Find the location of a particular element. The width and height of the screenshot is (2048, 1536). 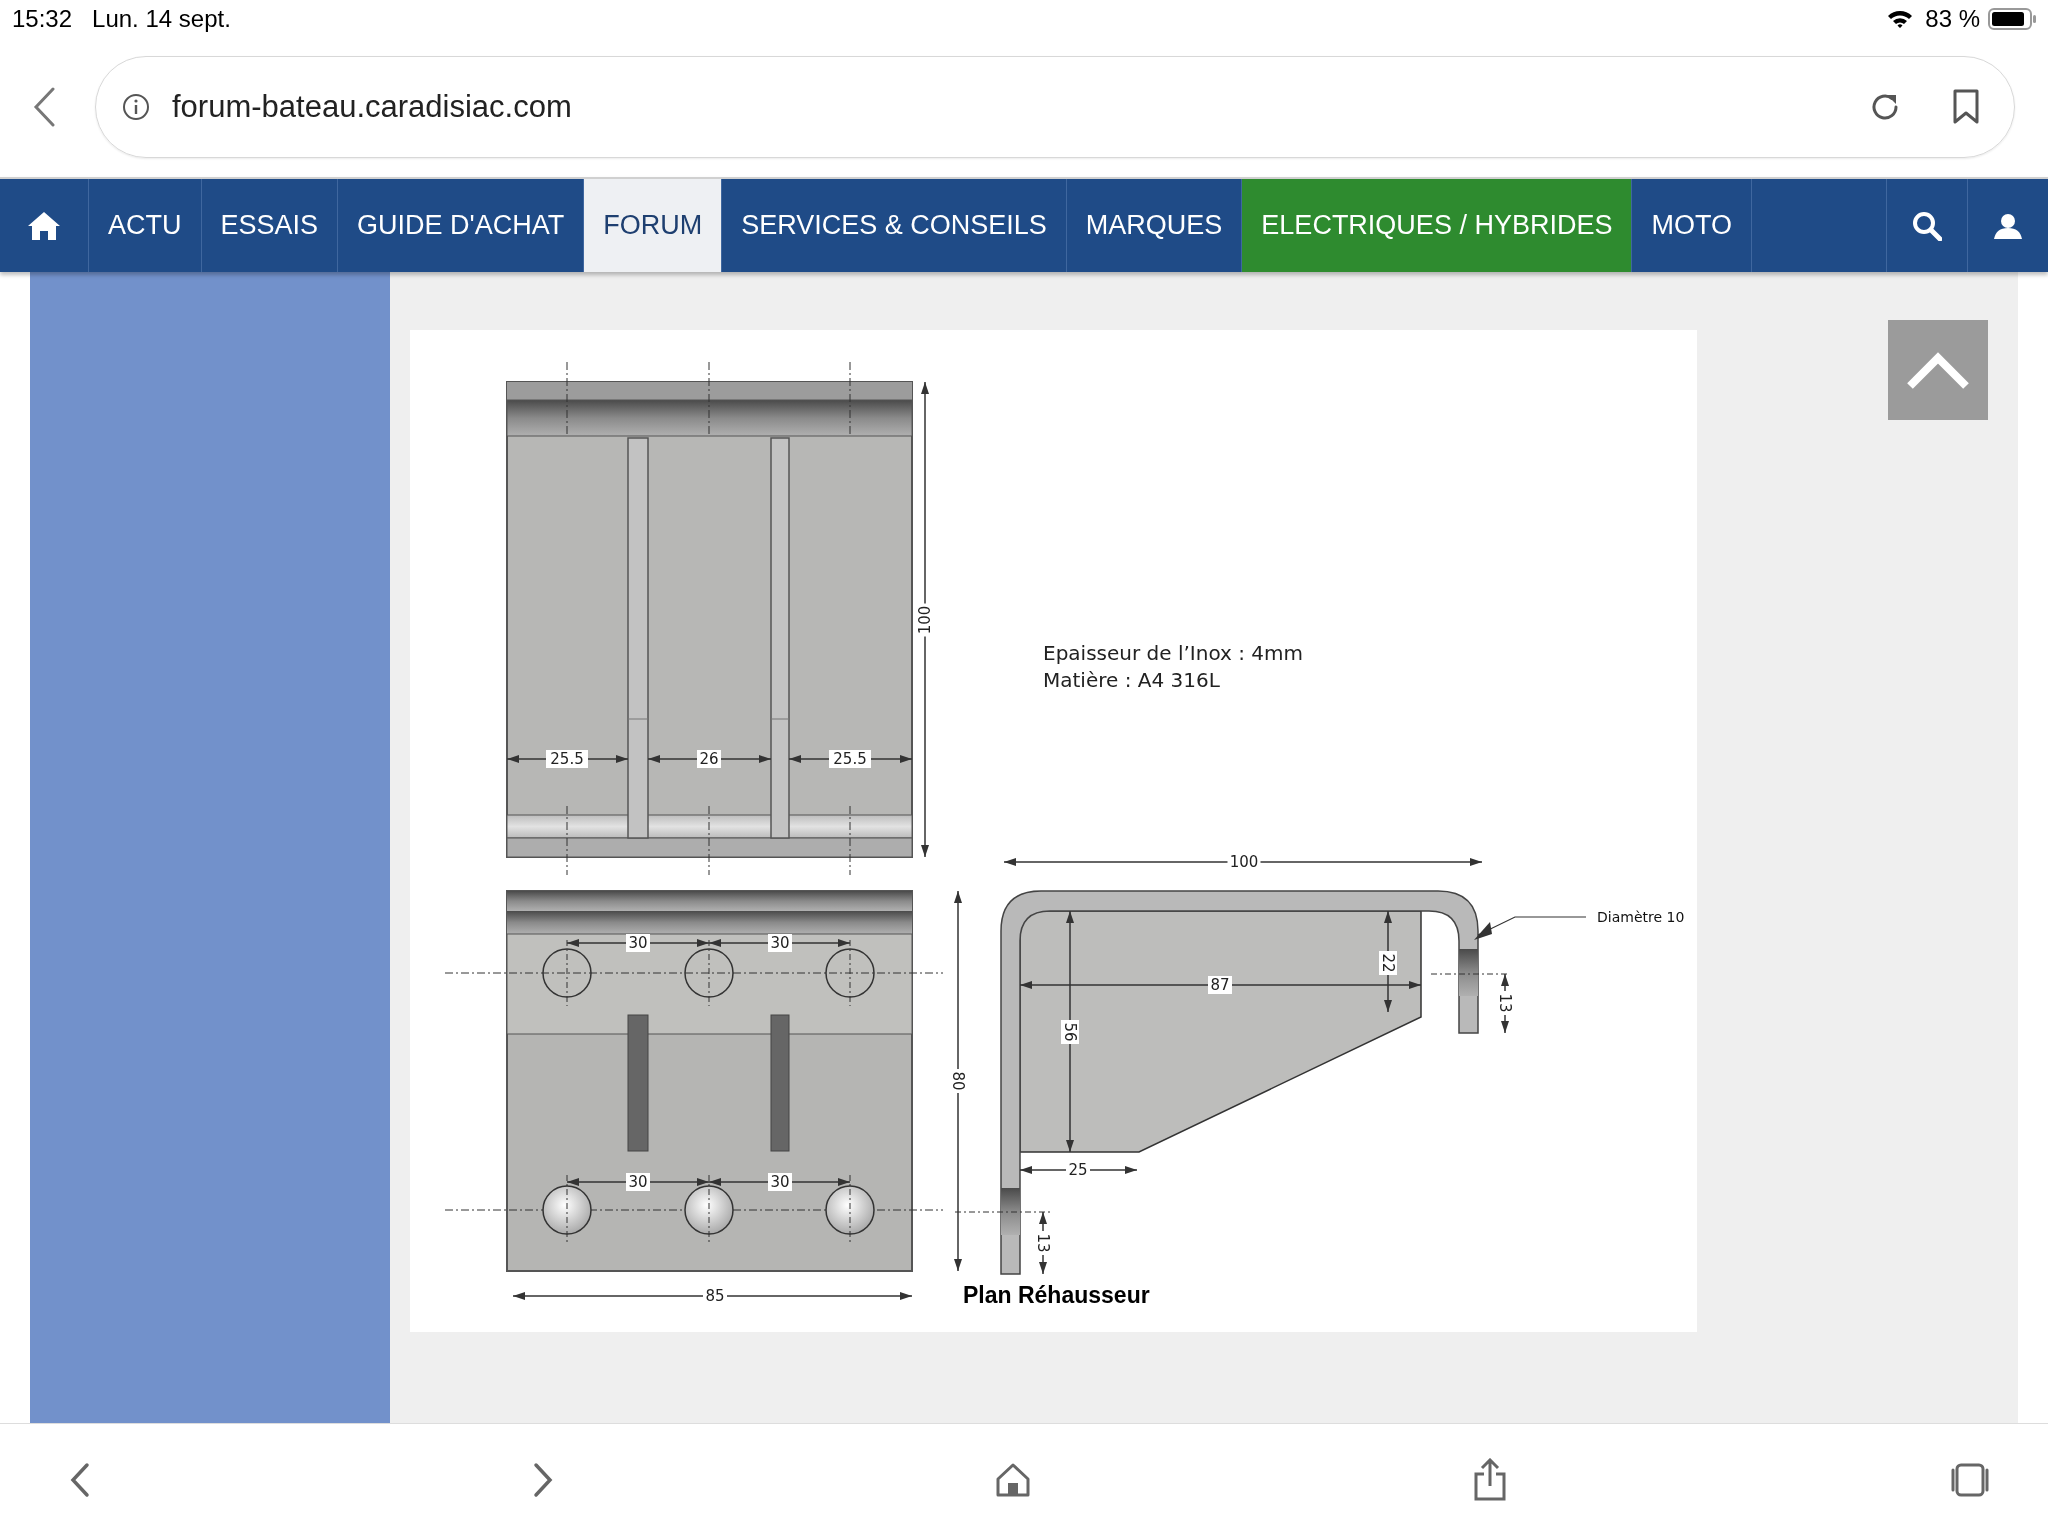

material-note: Matière : A4 316L is located at coordinates (1131, 680).